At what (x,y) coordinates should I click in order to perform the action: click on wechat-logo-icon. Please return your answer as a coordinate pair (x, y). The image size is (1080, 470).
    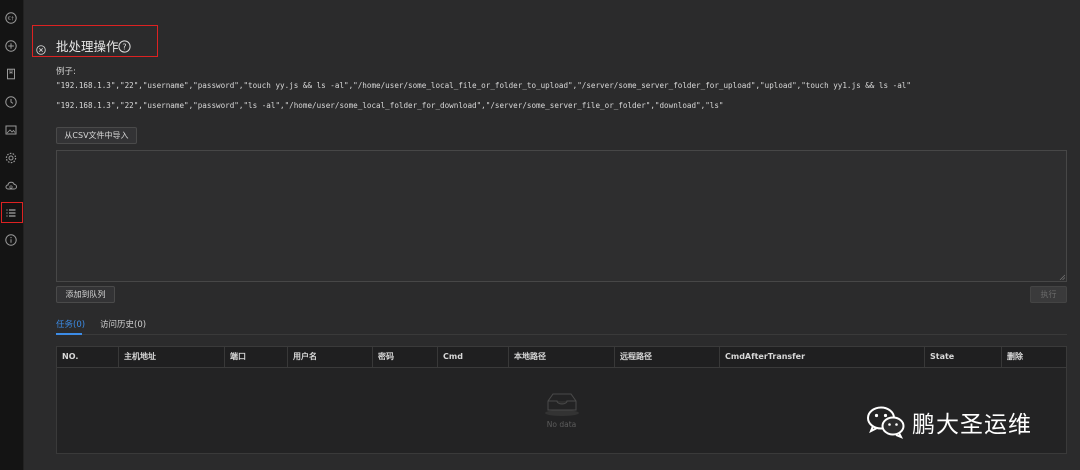
    Looking at the image, I should click on (886, 422).